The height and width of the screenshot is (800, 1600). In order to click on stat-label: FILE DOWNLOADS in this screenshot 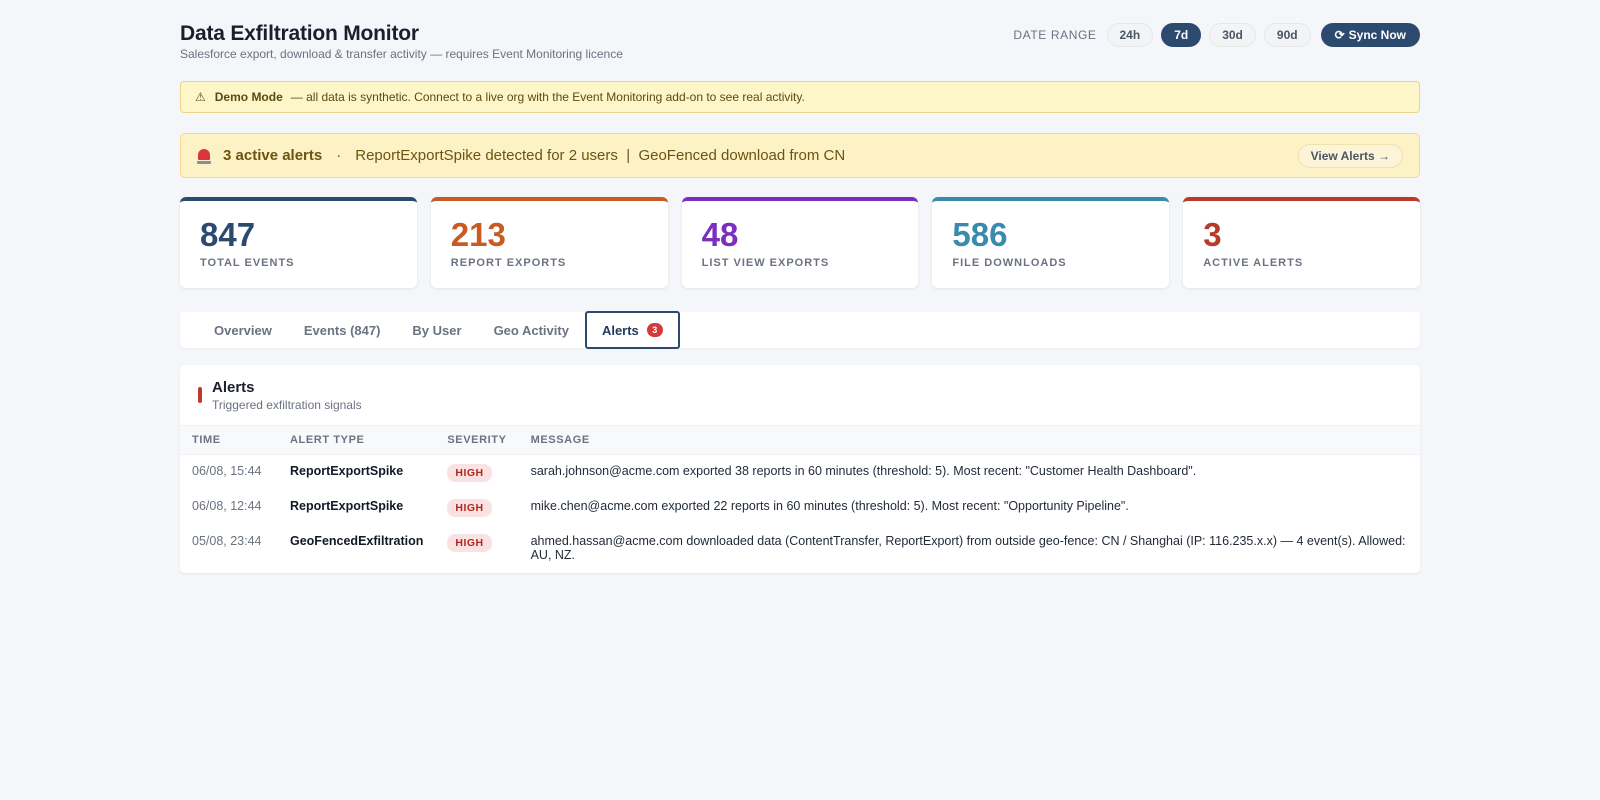, I will do `click(1009, 263)`.